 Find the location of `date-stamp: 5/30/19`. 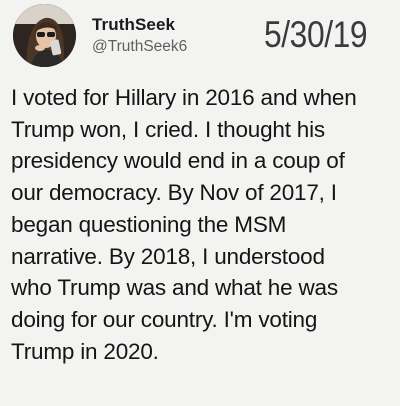

date-stamp: 5/30/19 is located at coordinates (316, 34).